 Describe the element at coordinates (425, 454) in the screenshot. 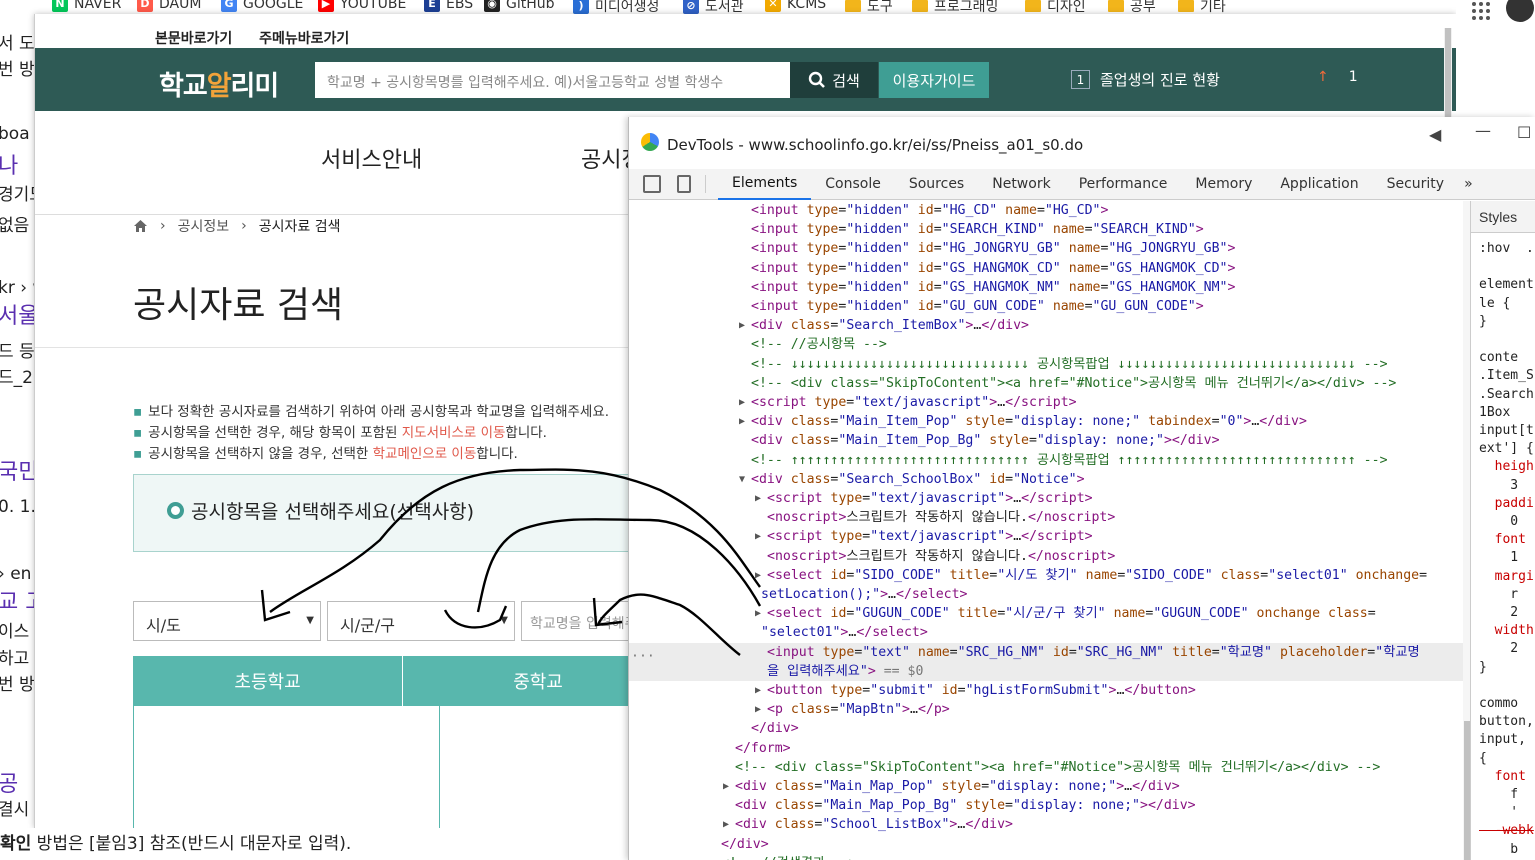

I see `school-main-link: 학교메인으로 이동` at that location.